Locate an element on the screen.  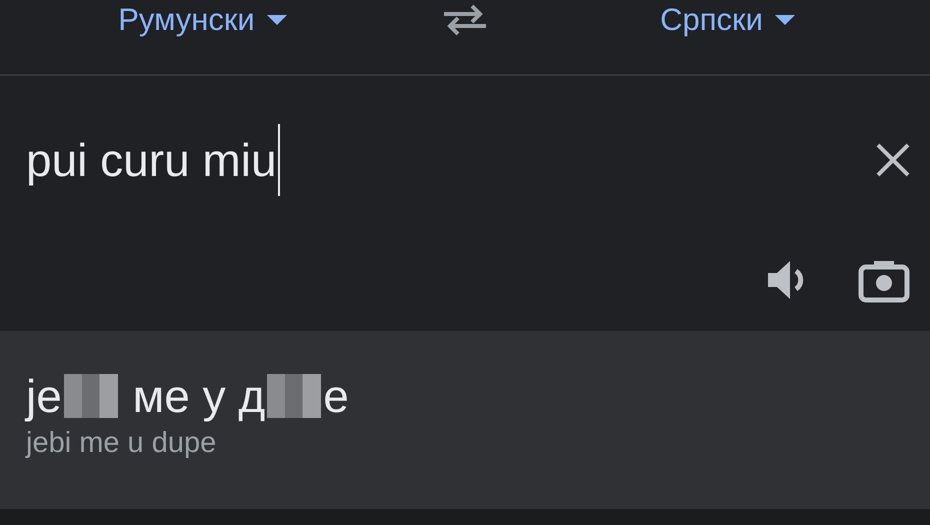
target-language-button: Српски is located at coordinates (727, 20).